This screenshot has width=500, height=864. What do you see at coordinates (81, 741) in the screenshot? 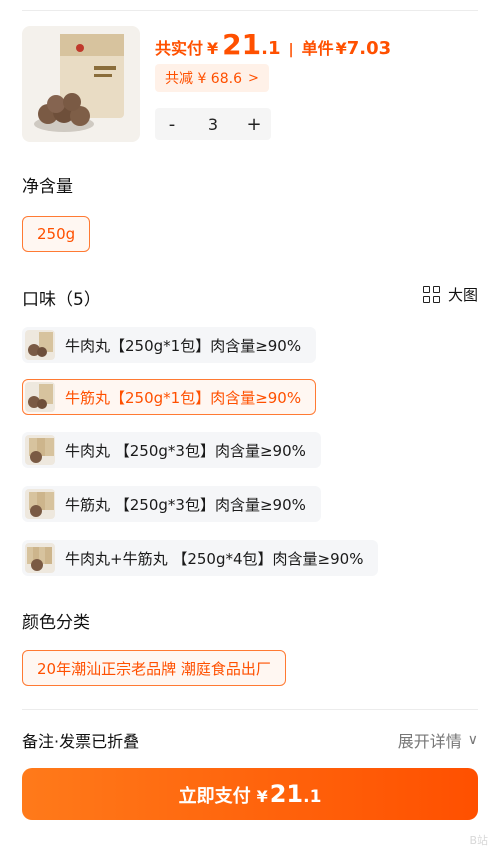
I see `notes-invoice-label: 备注·发票已折叠` at bounding box center [81, 741].